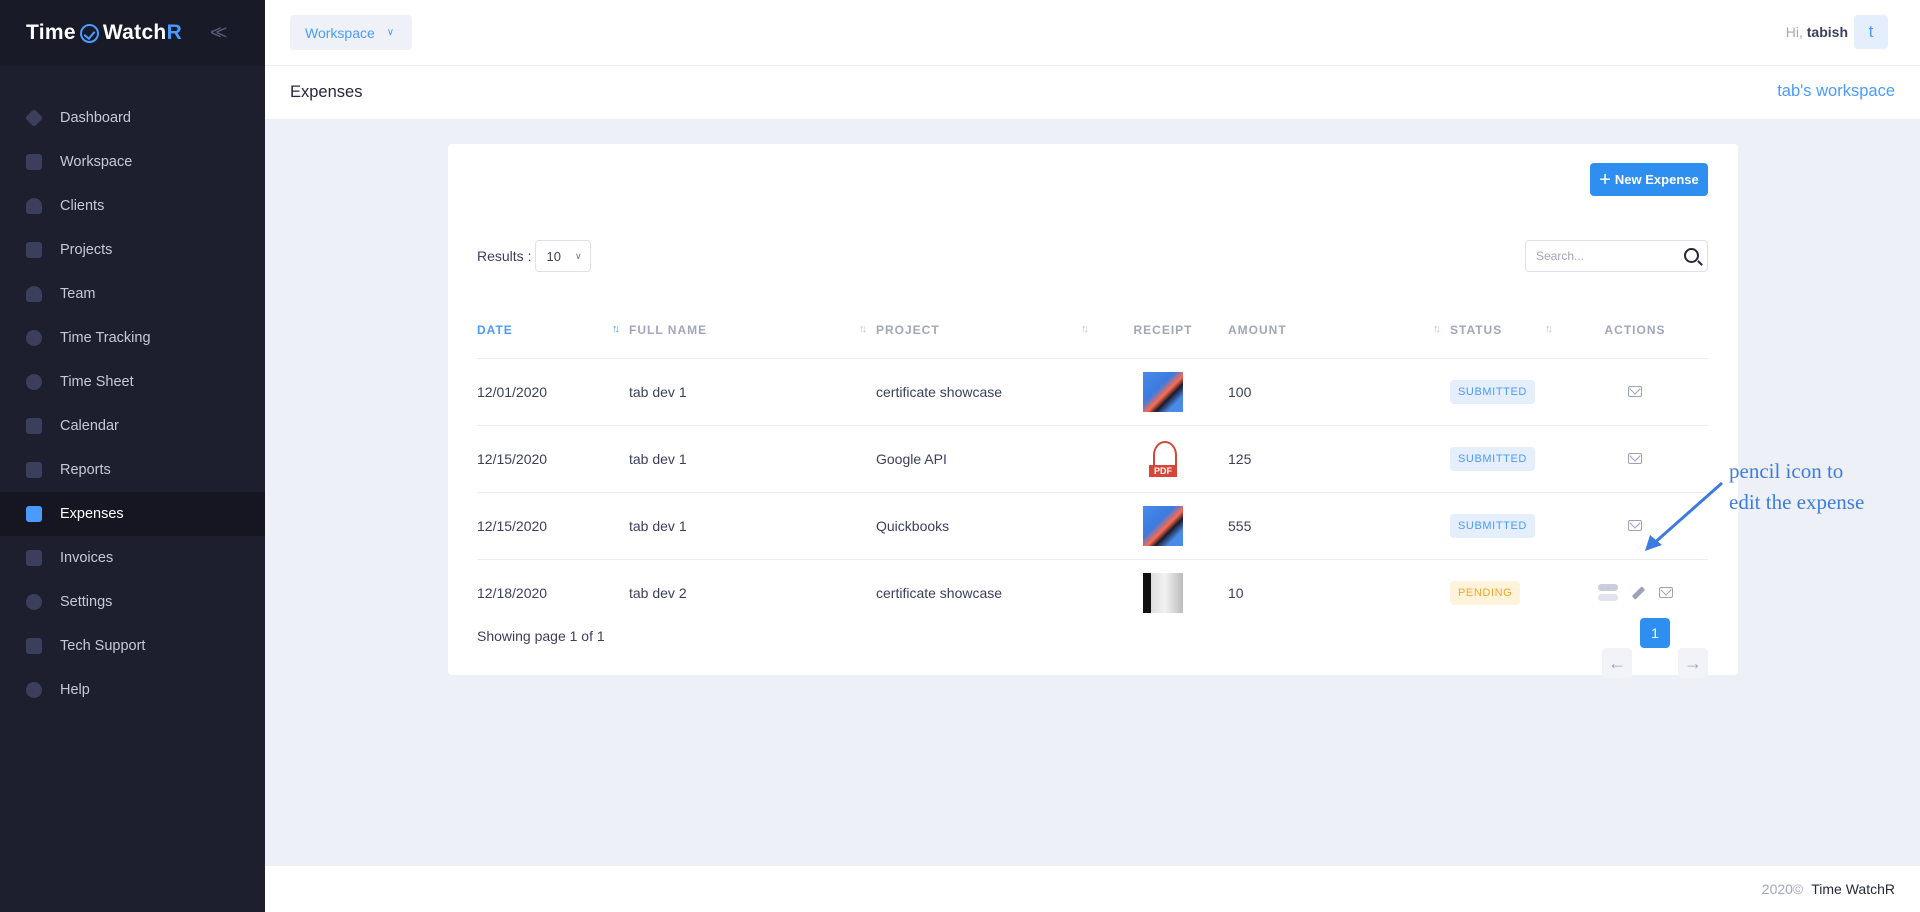 The height and width of the screenshot is (912, 1920). What do you see at coordinates (1596, 256) in the screenshot?
I see `search-input` at bounding box center [1596, 256].